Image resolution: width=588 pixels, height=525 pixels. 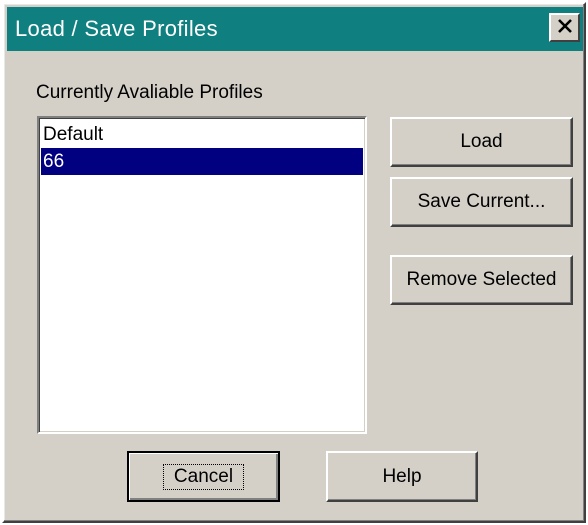 I want to click on cancel-button: Cancel, so click(x=203, y=476).